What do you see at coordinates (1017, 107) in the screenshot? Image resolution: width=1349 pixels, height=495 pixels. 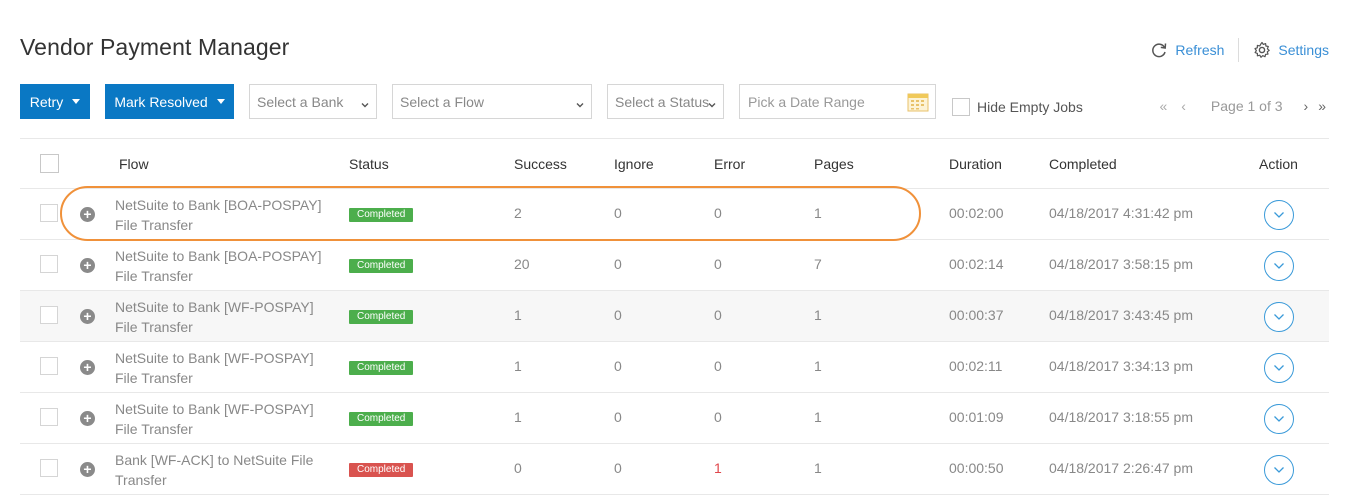 I see `hide-empty-jobs-toggle: Hide Empty Jobs` at bounding box center [1017, 107].